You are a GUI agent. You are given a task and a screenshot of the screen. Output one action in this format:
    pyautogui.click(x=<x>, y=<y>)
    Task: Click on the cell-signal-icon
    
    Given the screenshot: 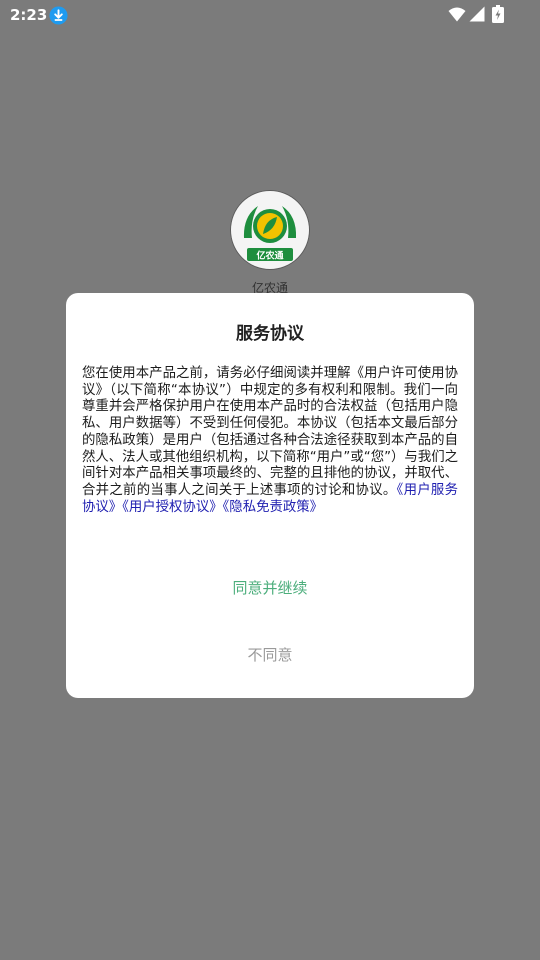 What is the action you would take?
    pyautogui.click(x=477, y=14)
    